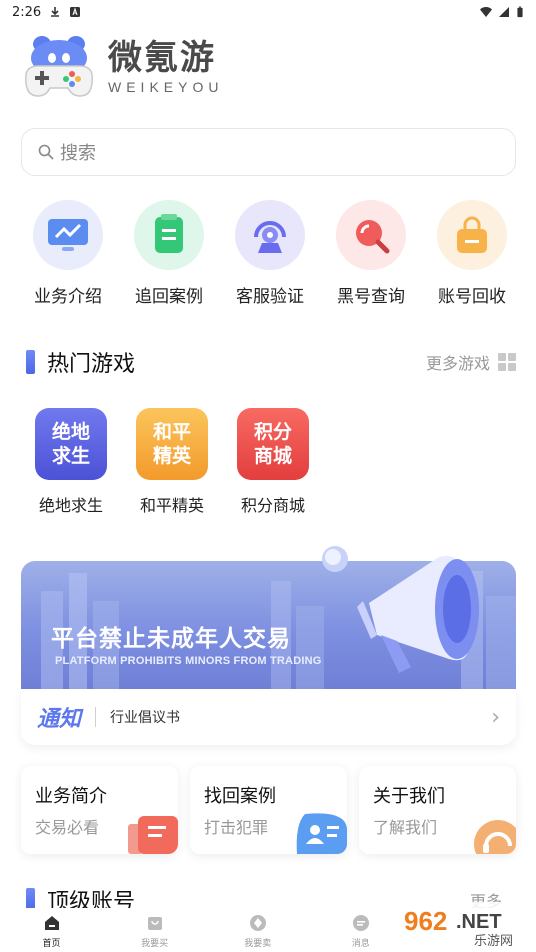  Describe the element at coordinates (153, 835) in the screenshot. I see `list-icon` at that location.